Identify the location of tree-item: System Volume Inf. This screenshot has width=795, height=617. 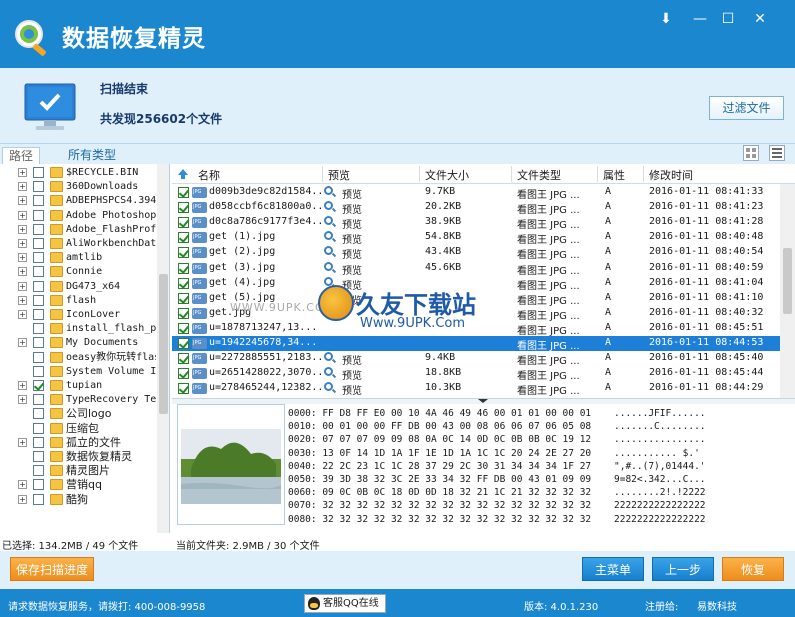
(78, 372).